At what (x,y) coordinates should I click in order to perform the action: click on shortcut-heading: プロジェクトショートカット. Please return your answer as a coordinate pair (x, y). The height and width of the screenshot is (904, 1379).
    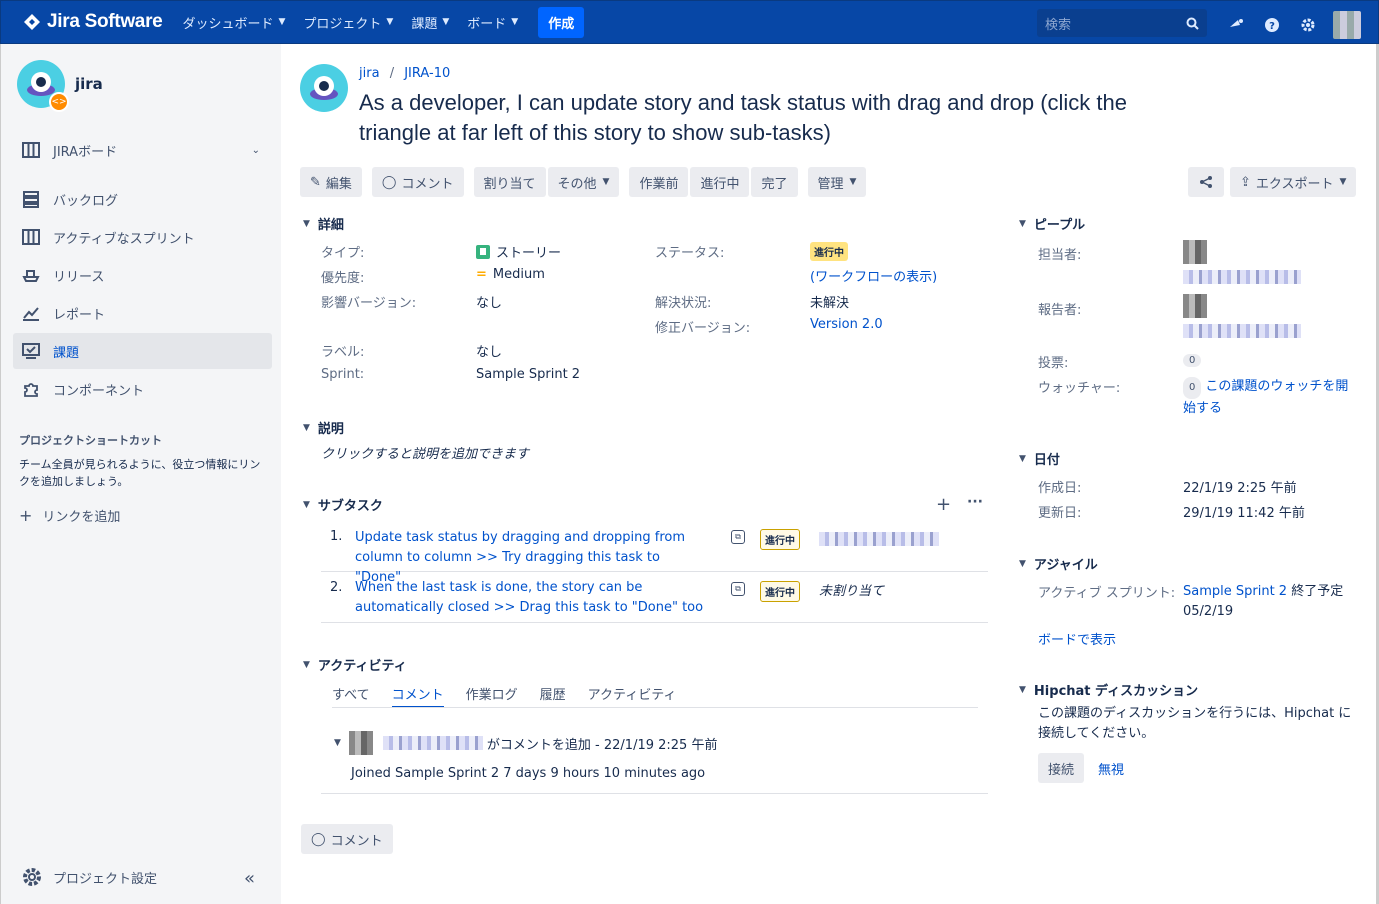
    Looking at the image, I should click on (90, 440).